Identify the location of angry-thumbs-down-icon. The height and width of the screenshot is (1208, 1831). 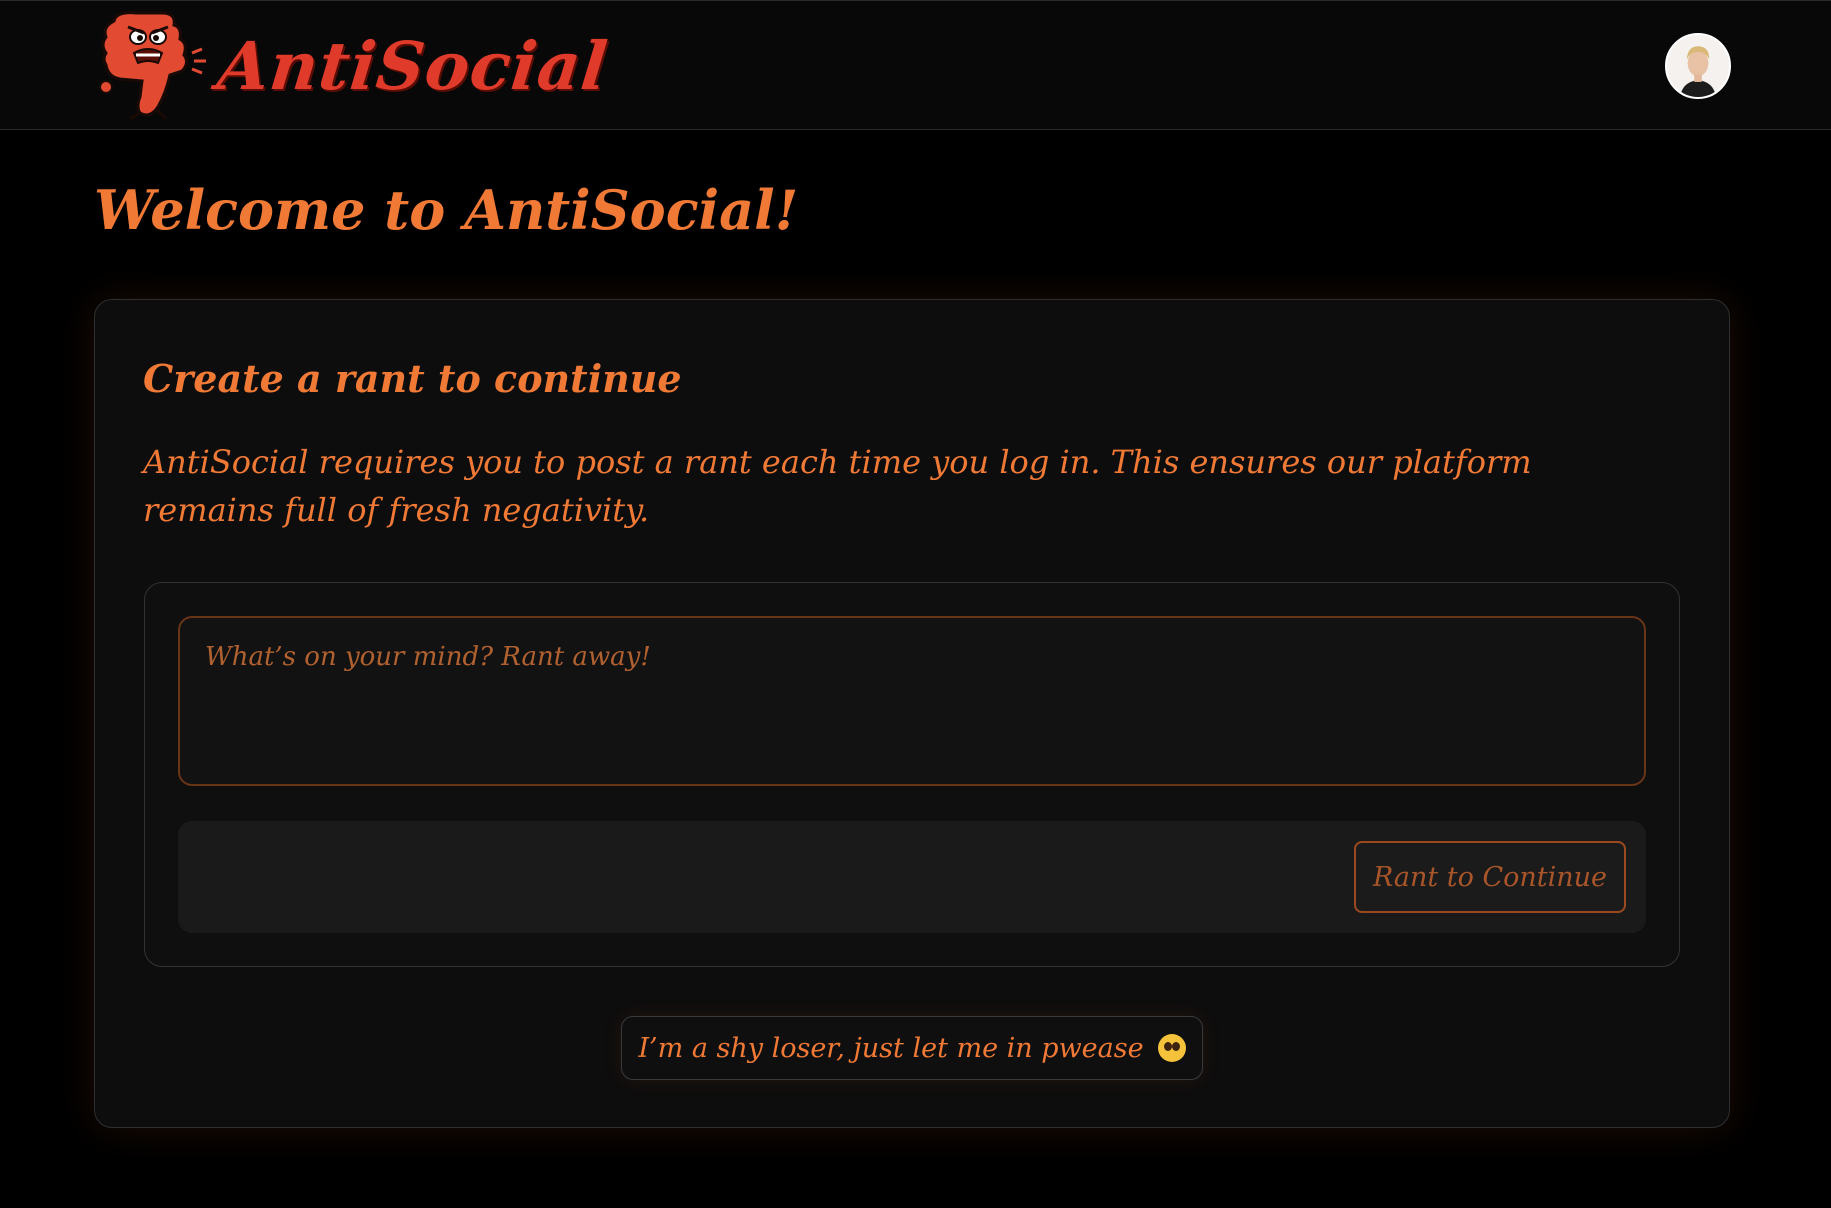
(152, 66).